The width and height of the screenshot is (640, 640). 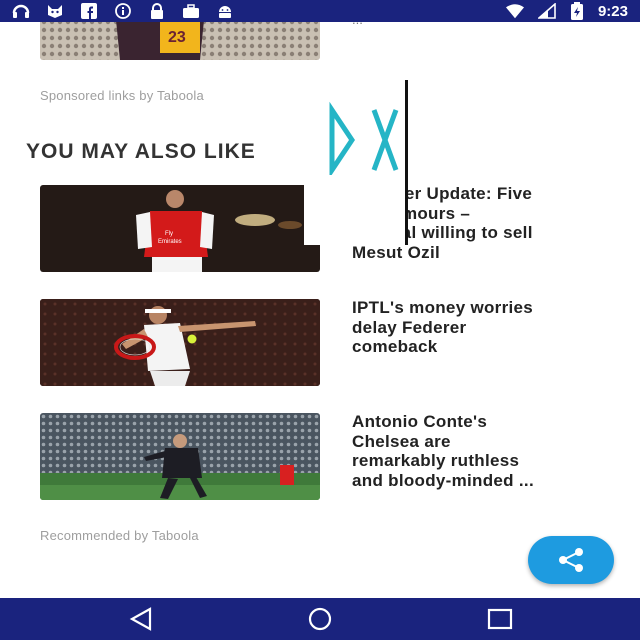 I want to click on ad-divider, so click(x=406, y=162).